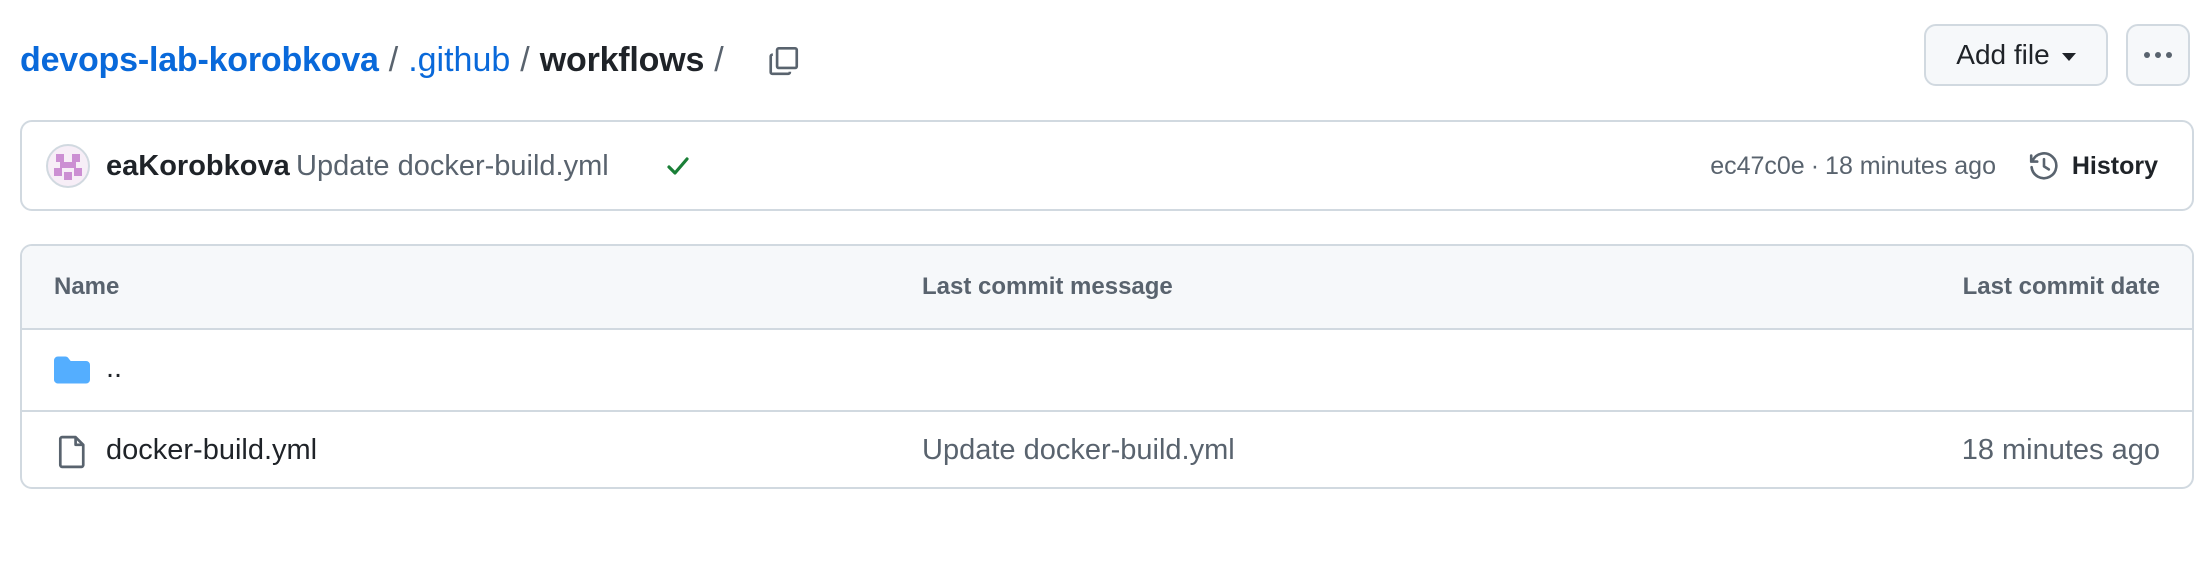  What do you see at coordinates (2003, 54) in the screenshot?
I see `add-file-label: Add file` at bounding box center [2003, 54].